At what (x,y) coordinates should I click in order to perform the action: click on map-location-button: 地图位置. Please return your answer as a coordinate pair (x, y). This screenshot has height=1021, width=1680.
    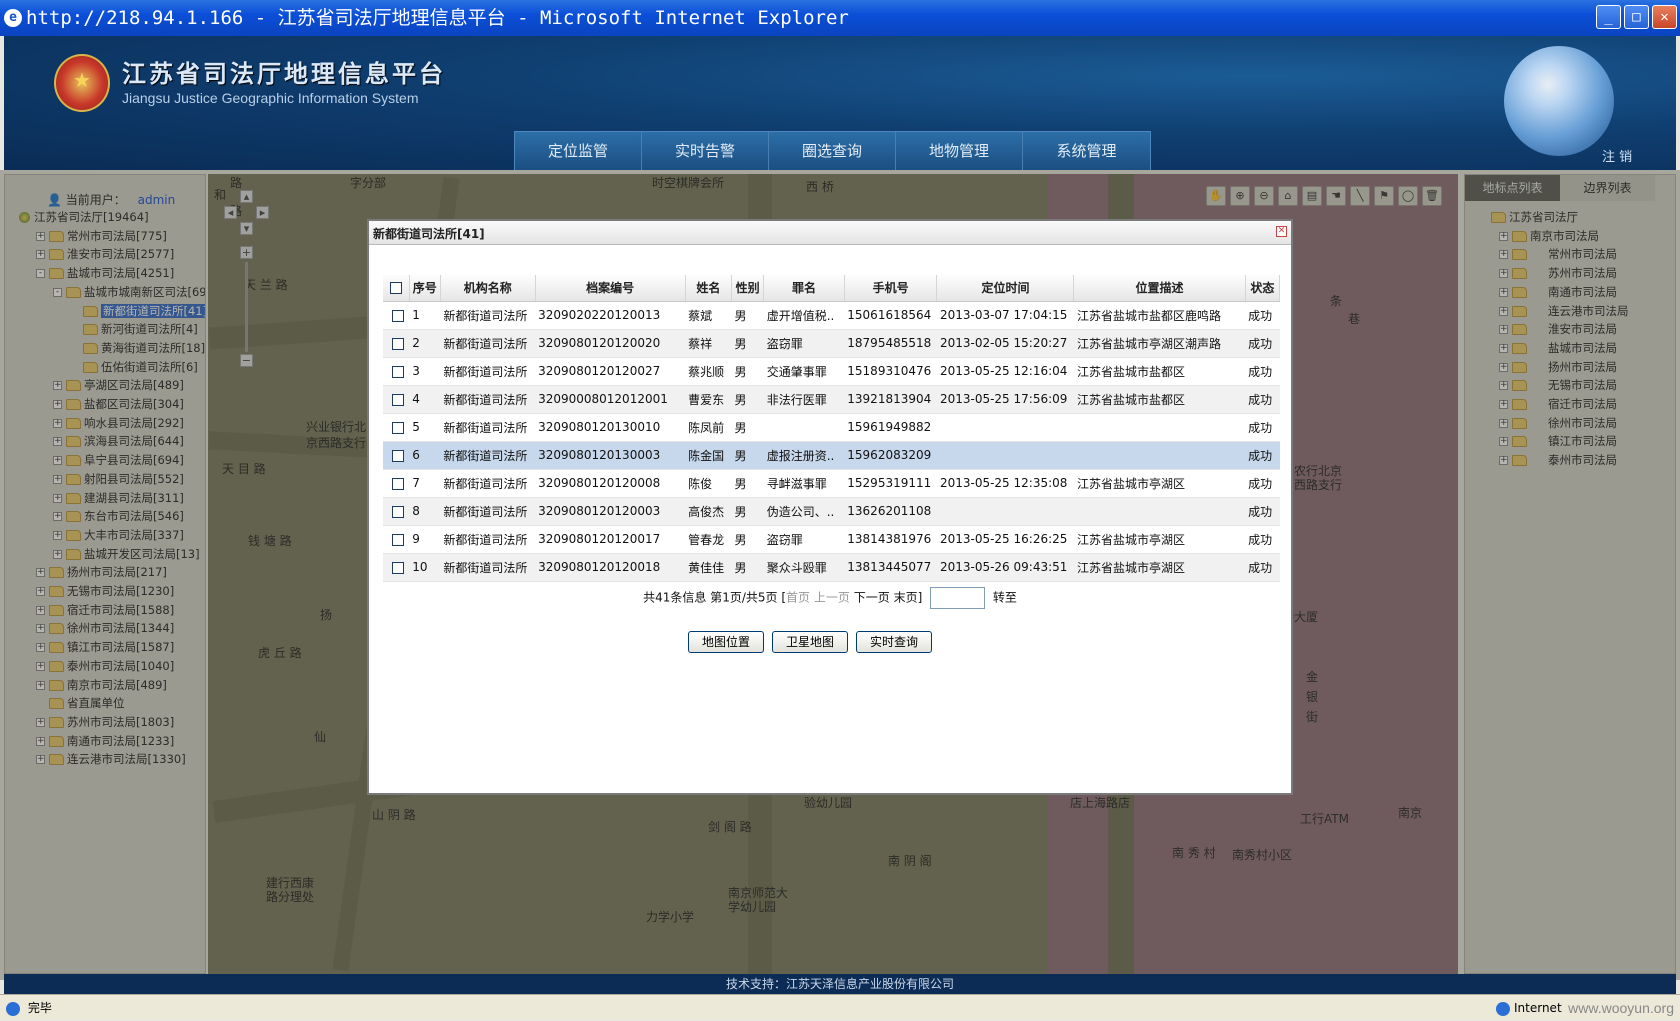
    Looking at the image, I should click on (726, 642).